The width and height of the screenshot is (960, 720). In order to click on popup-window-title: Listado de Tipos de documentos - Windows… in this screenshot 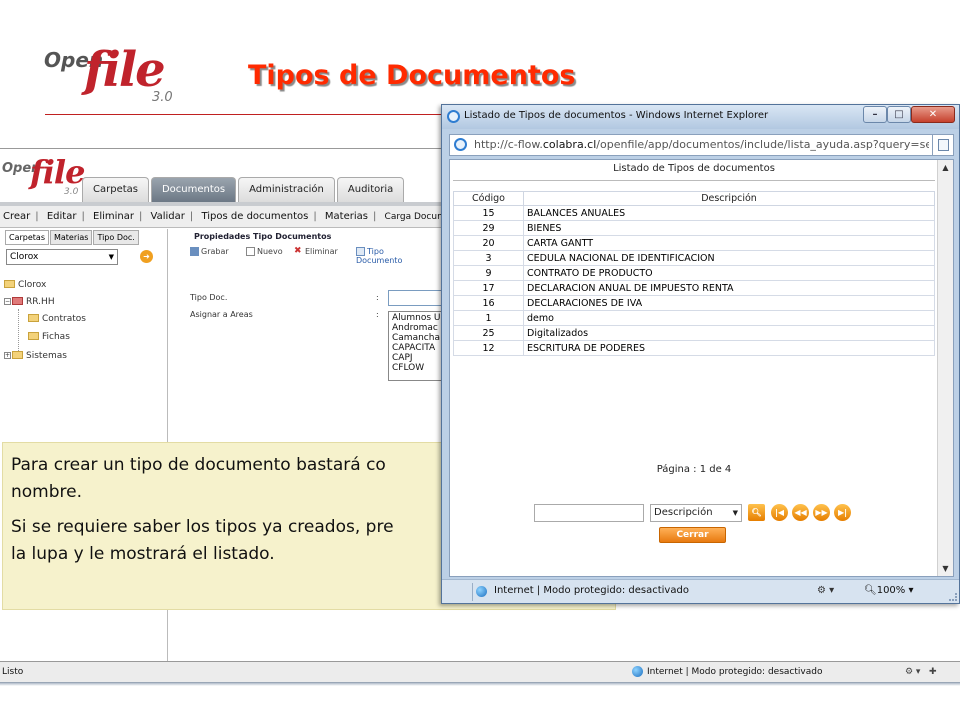, I will do `click(616, 115)`.